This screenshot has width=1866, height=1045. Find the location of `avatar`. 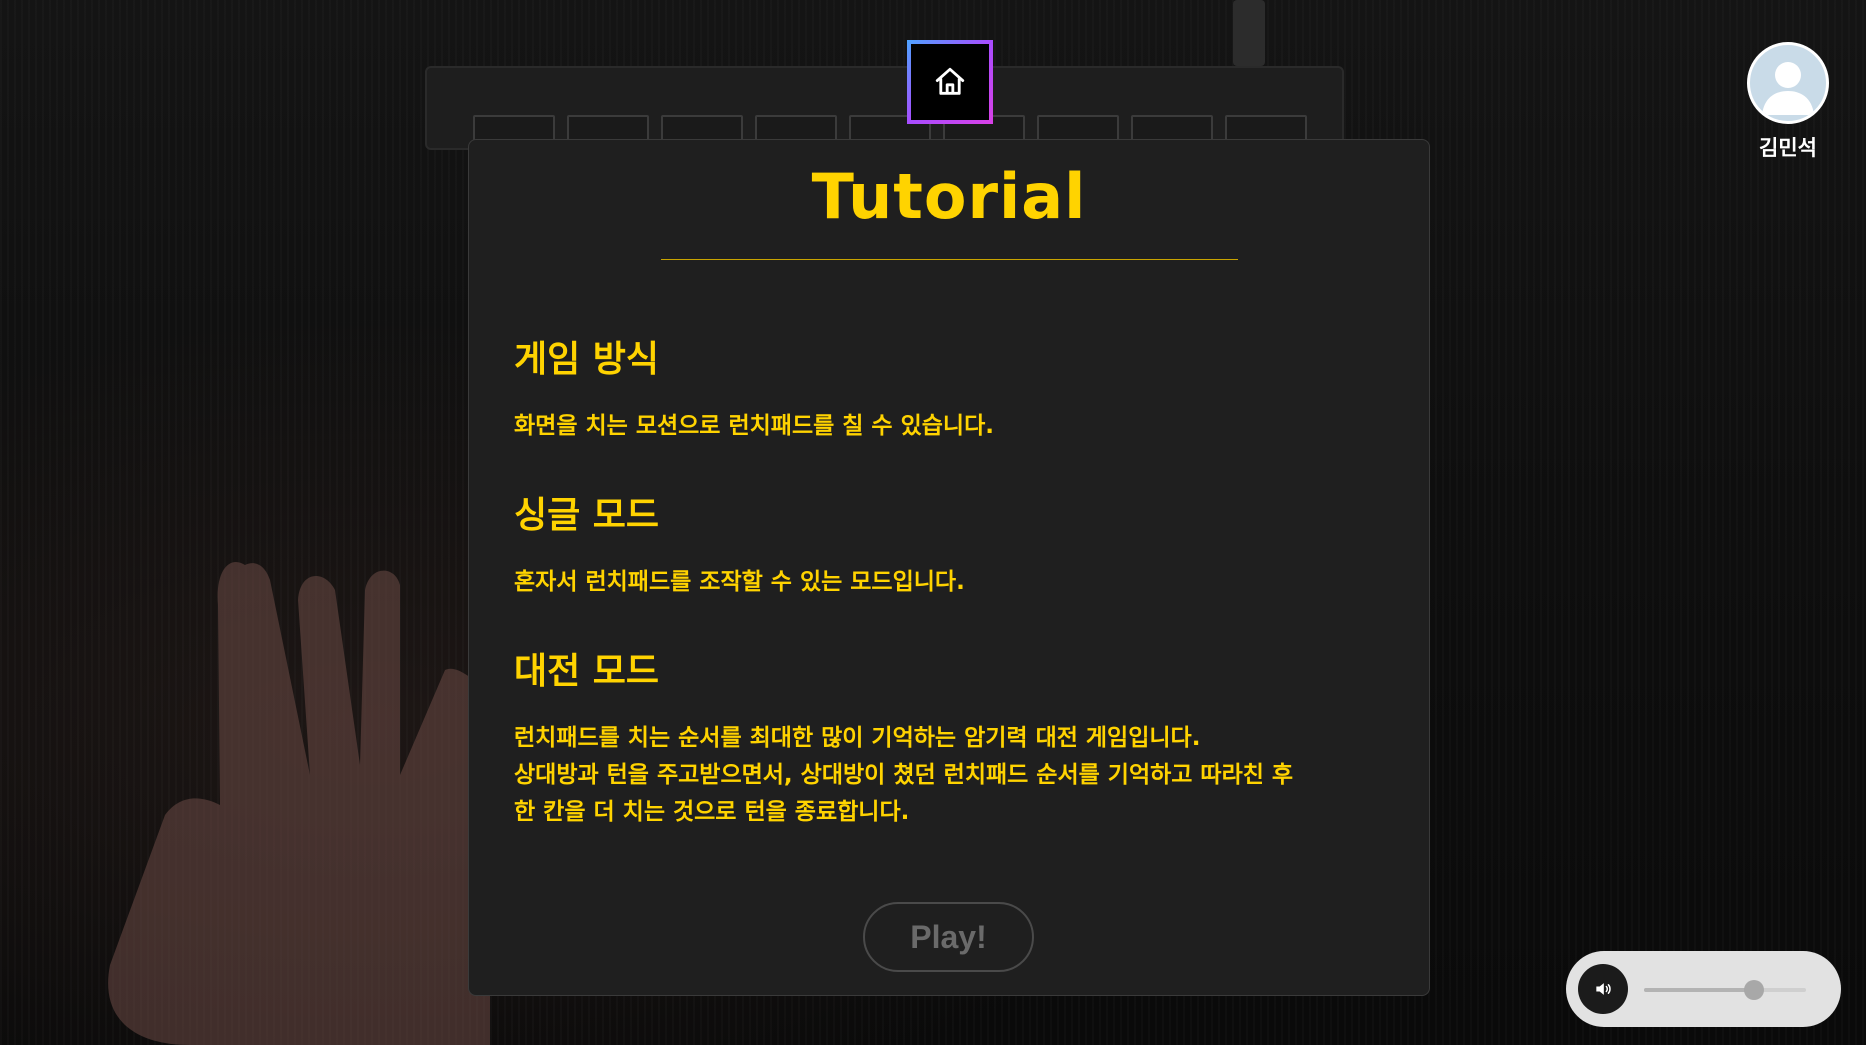

avatar is located at coordinates (1788, 83).